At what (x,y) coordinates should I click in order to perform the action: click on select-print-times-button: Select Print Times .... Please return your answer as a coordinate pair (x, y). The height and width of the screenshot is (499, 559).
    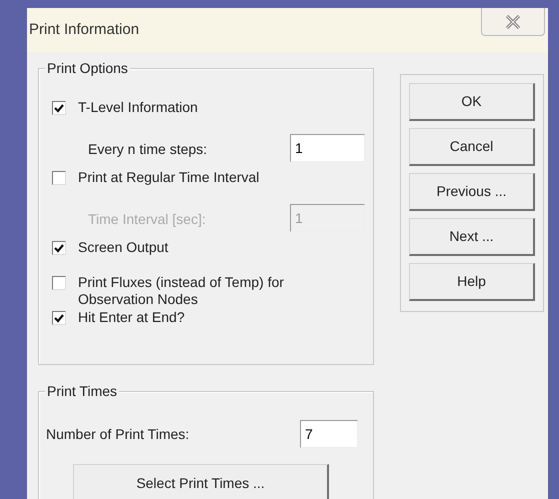
    Looking at the image, I should click on (201, 481).